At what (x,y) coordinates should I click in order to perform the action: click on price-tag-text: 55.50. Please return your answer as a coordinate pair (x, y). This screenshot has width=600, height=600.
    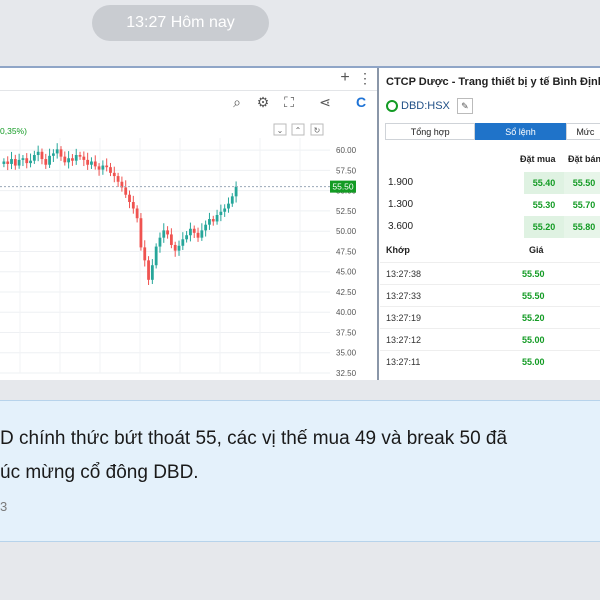
    Looking at the image, I should click on (343, 187).